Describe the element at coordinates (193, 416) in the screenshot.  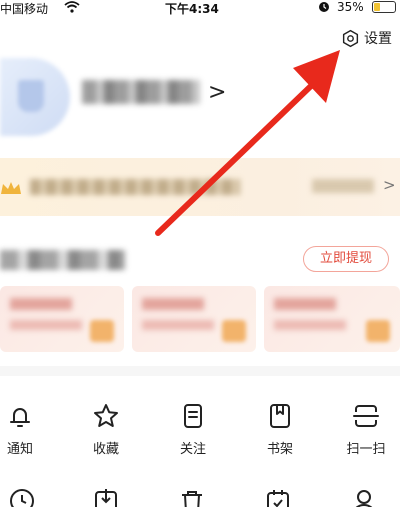
I see `follow-list-icon` at that location.